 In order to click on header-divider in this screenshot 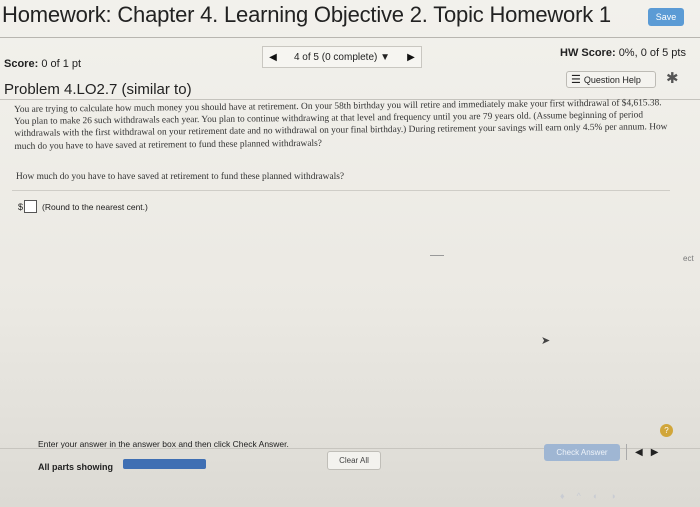, I will do `click(350, 37)`.